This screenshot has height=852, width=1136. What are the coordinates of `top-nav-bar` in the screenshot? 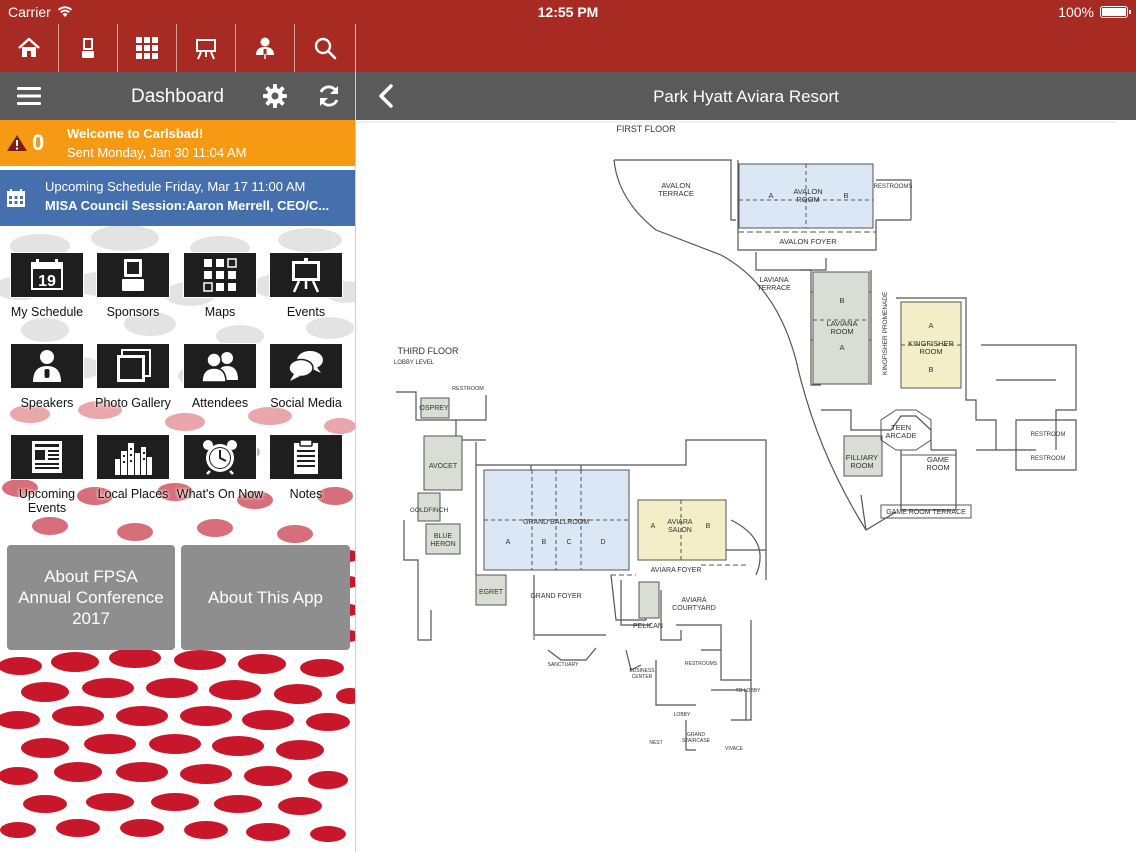 It's located at (177, 48).